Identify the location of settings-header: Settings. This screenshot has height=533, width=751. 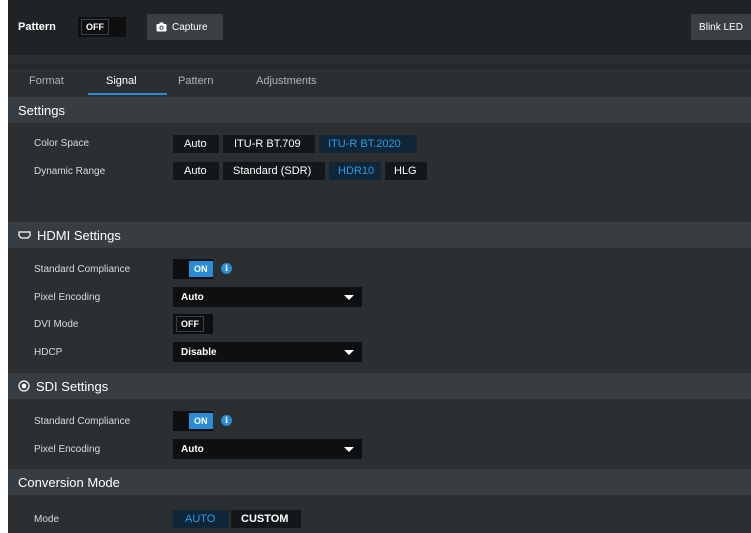
(379, 110).